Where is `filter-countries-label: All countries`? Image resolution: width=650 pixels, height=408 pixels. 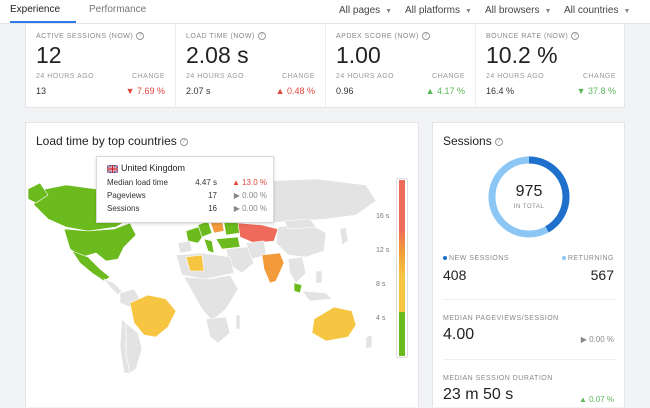
filter-countries-label: All countries is located at coordinates (591, 10).